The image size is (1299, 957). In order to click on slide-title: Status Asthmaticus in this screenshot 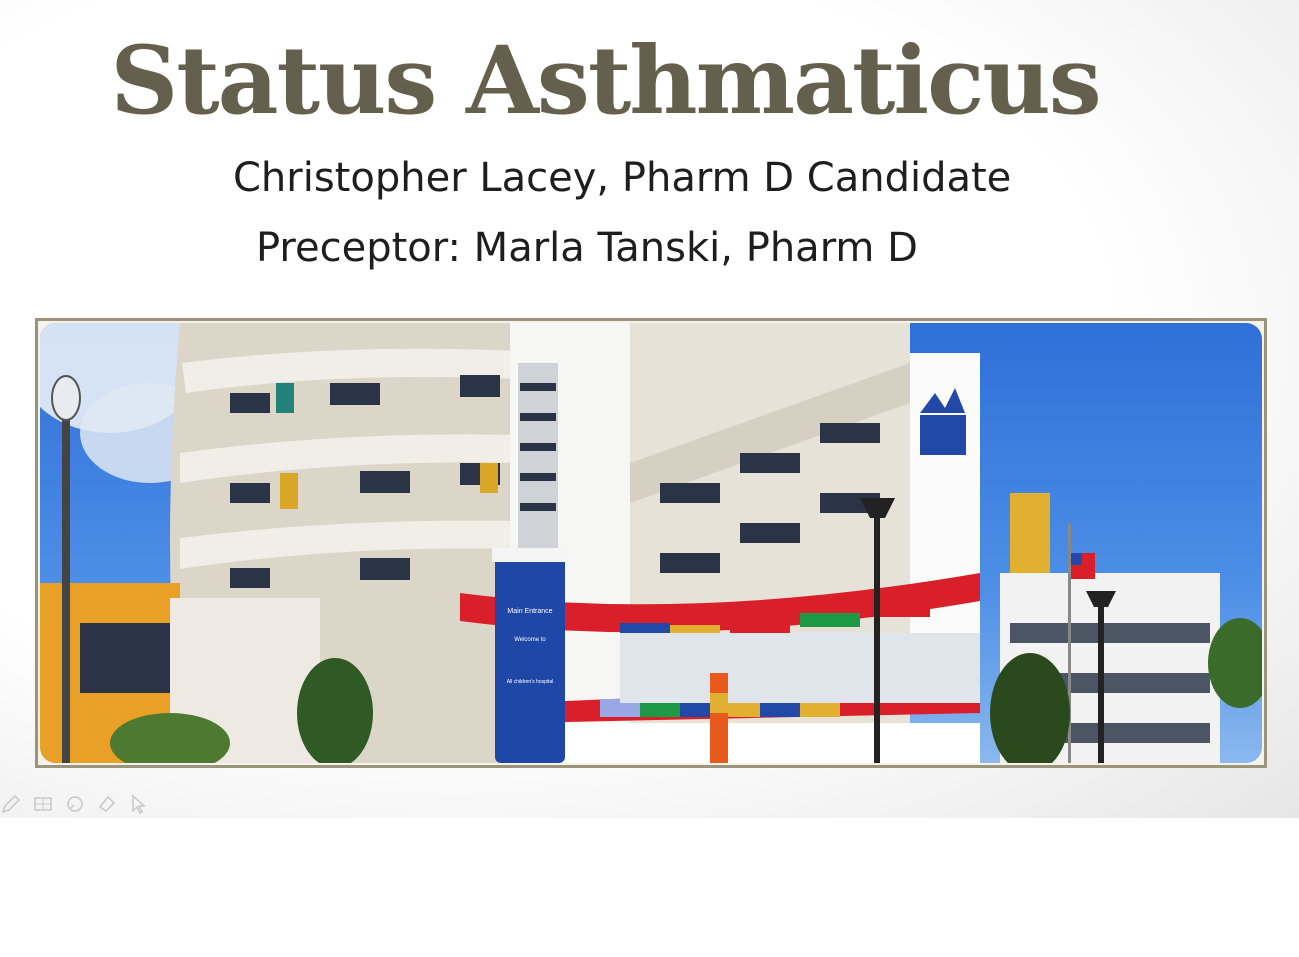, I will do `click(605, 81)`.